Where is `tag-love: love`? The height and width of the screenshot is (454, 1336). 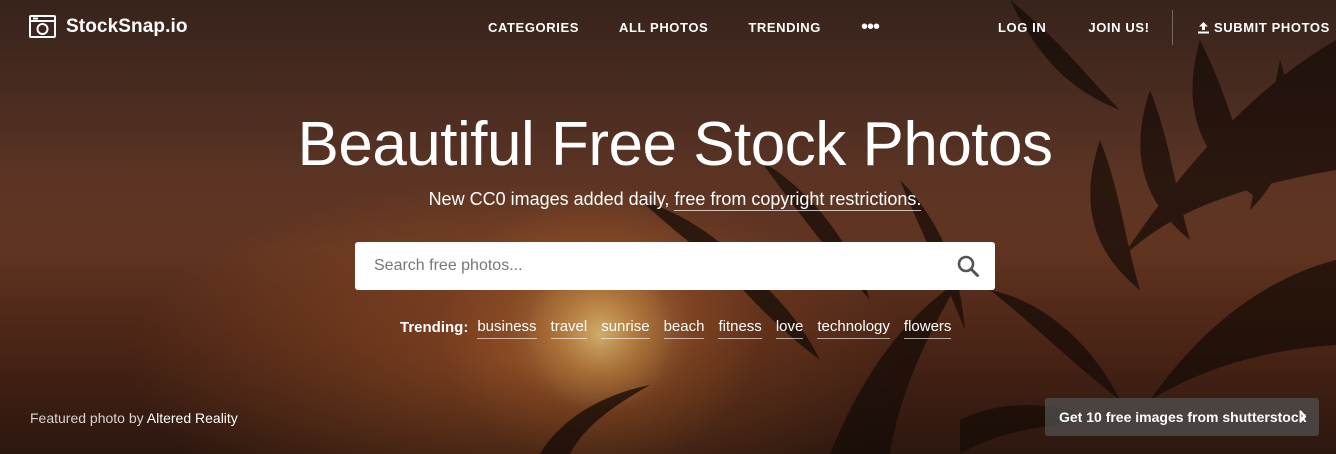
tag-love: love is located at coordinates (789, 328).